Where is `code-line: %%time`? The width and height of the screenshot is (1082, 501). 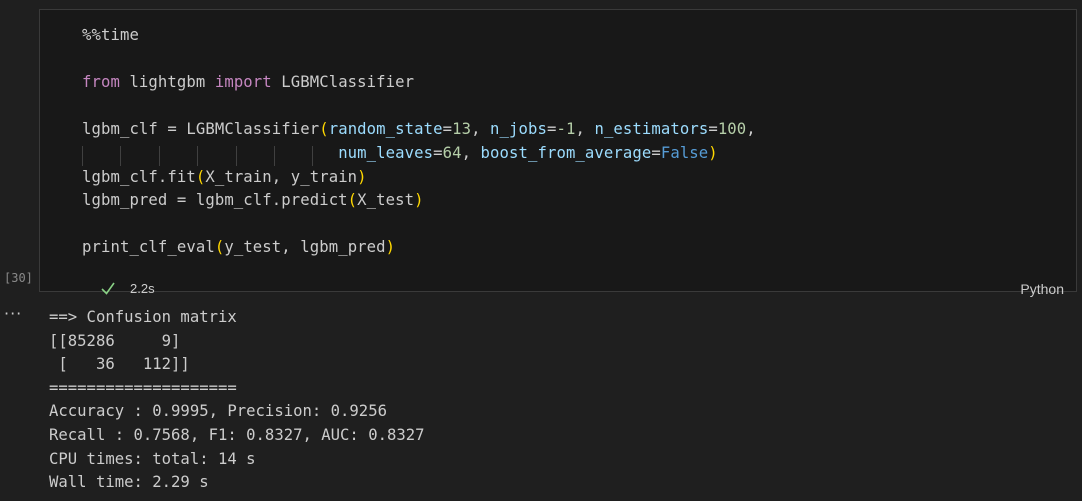 code-line: %%time is located at coordinates (419, 36).